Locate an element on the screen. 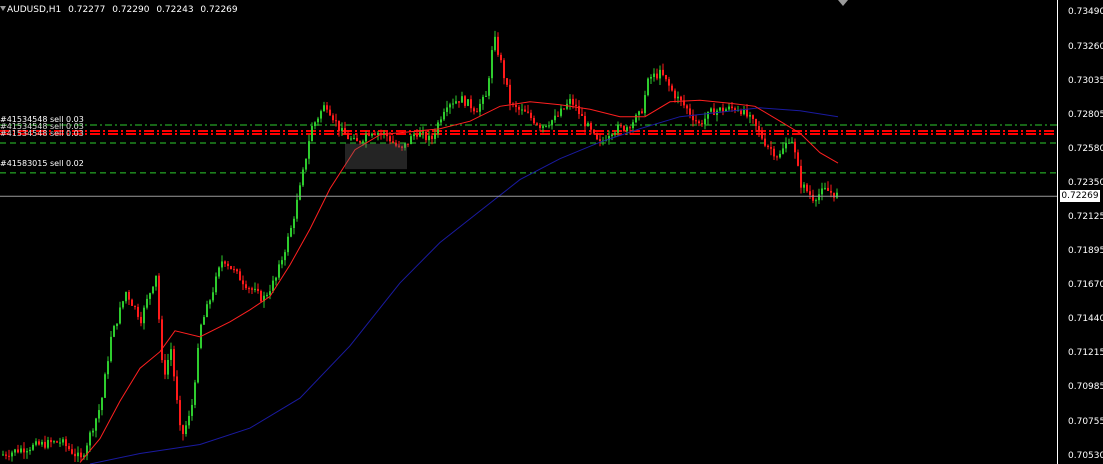 The image size is (1103, 464). price-tick: 0.71895 is located at coordinates (1085, 251).